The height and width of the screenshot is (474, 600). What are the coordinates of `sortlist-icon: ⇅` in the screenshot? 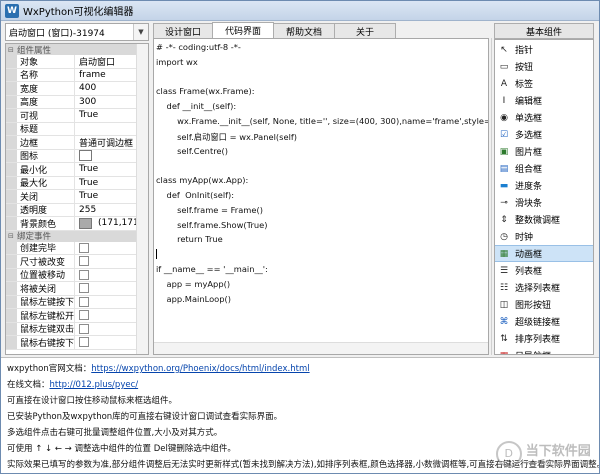 It's located at (504, 338).